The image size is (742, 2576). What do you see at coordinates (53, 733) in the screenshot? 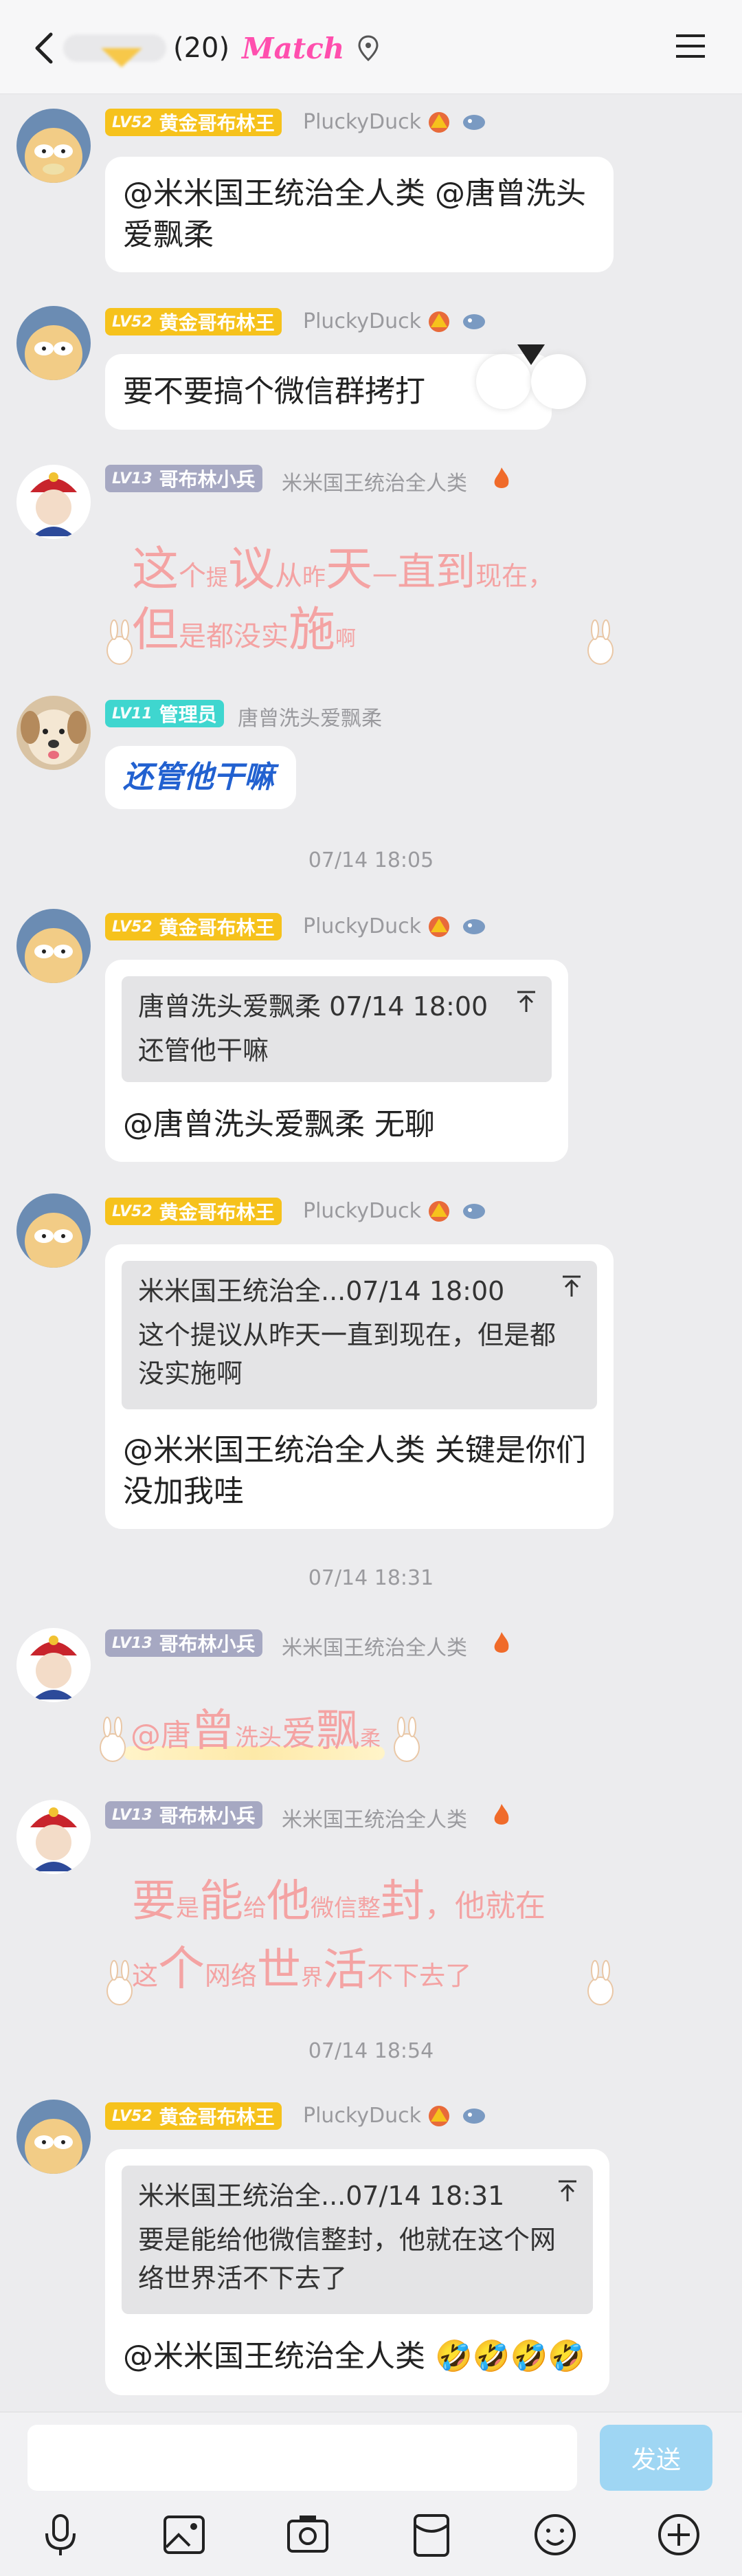
I see `avatar-puppy` at bounding box center [53, 733].